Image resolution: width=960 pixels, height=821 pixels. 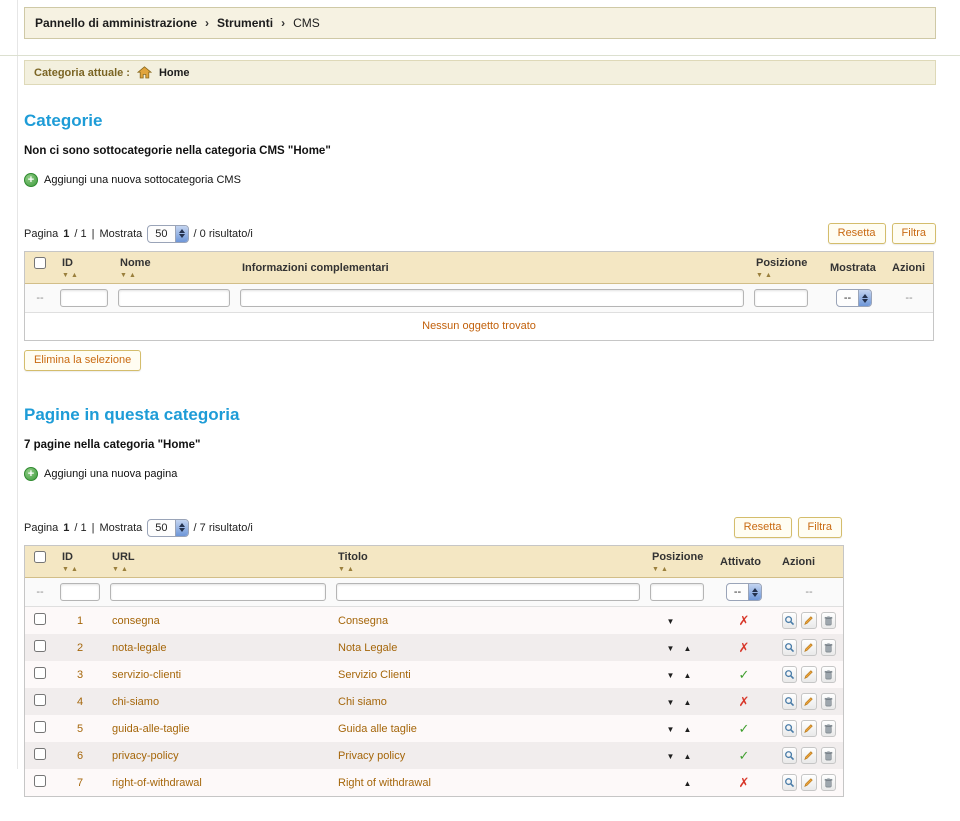 I want to click on breadcrumb-item-tools: Strumenti, so click(x=245, y=23).